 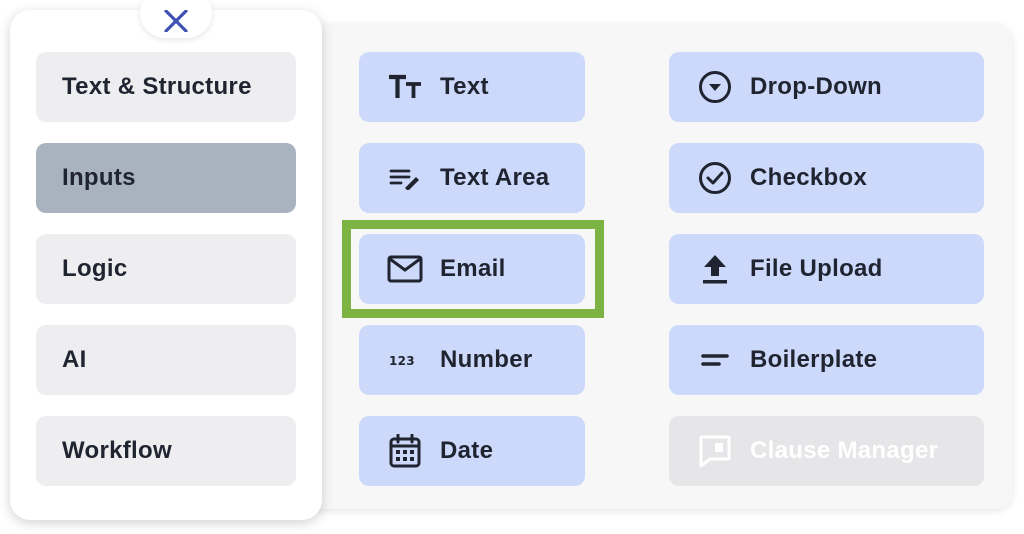 I want to click on button-label: Clause Manager, so click(x=844, y=450).